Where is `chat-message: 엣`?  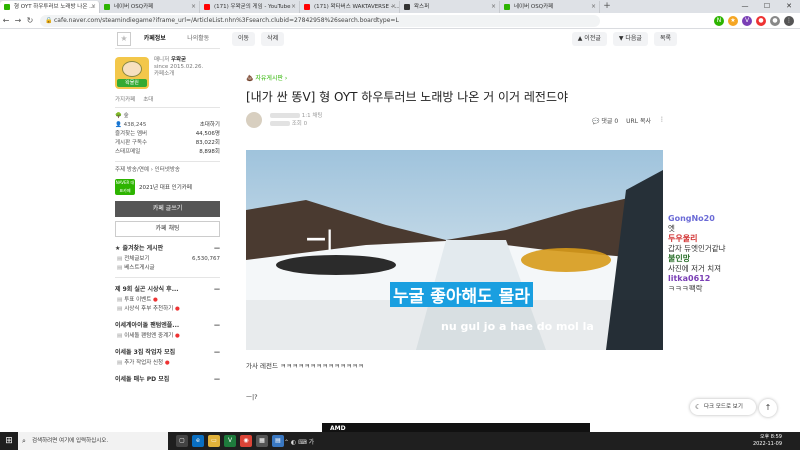 chat-message: 엣 is located at coordinates (671, 228).